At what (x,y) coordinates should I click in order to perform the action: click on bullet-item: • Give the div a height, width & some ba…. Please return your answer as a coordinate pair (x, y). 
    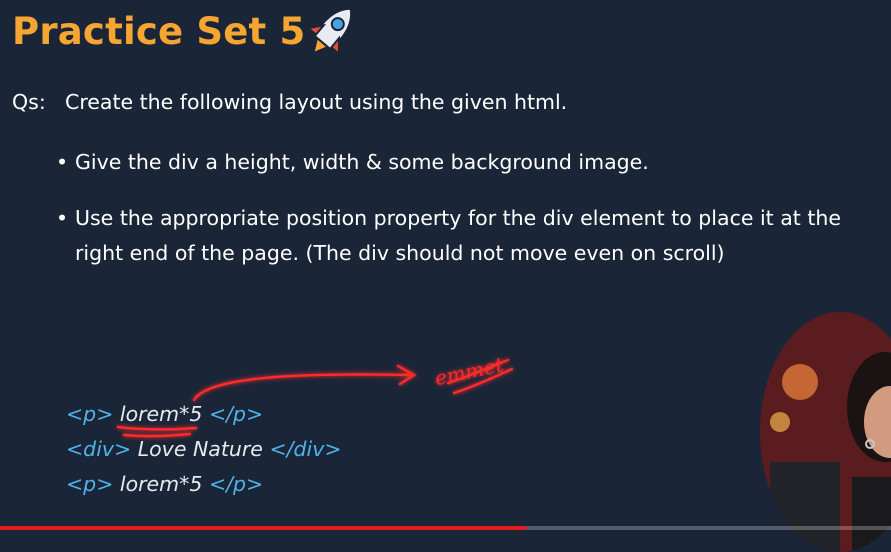
    Looking at the image, I should click on (352, 162).